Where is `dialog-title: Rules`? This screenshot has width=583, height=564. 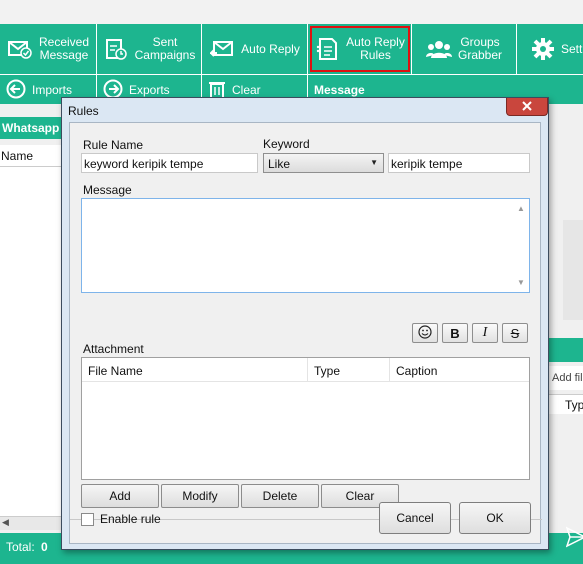
dialog-title: Rules is located at coordinates (83, 111).